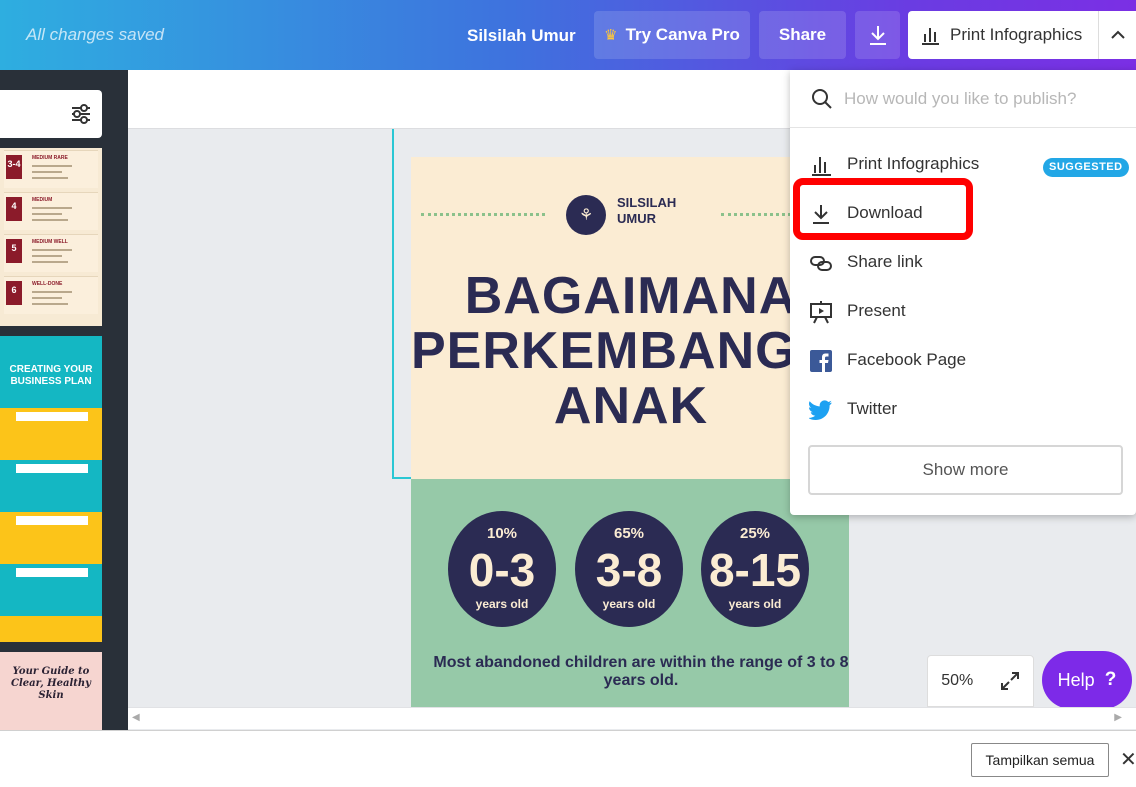  What do you see at coordinates (51, 253) in the screenshot?
I see `thumbnail-row: 5 MEDIUM WELL` at bounding box center [51, 253].